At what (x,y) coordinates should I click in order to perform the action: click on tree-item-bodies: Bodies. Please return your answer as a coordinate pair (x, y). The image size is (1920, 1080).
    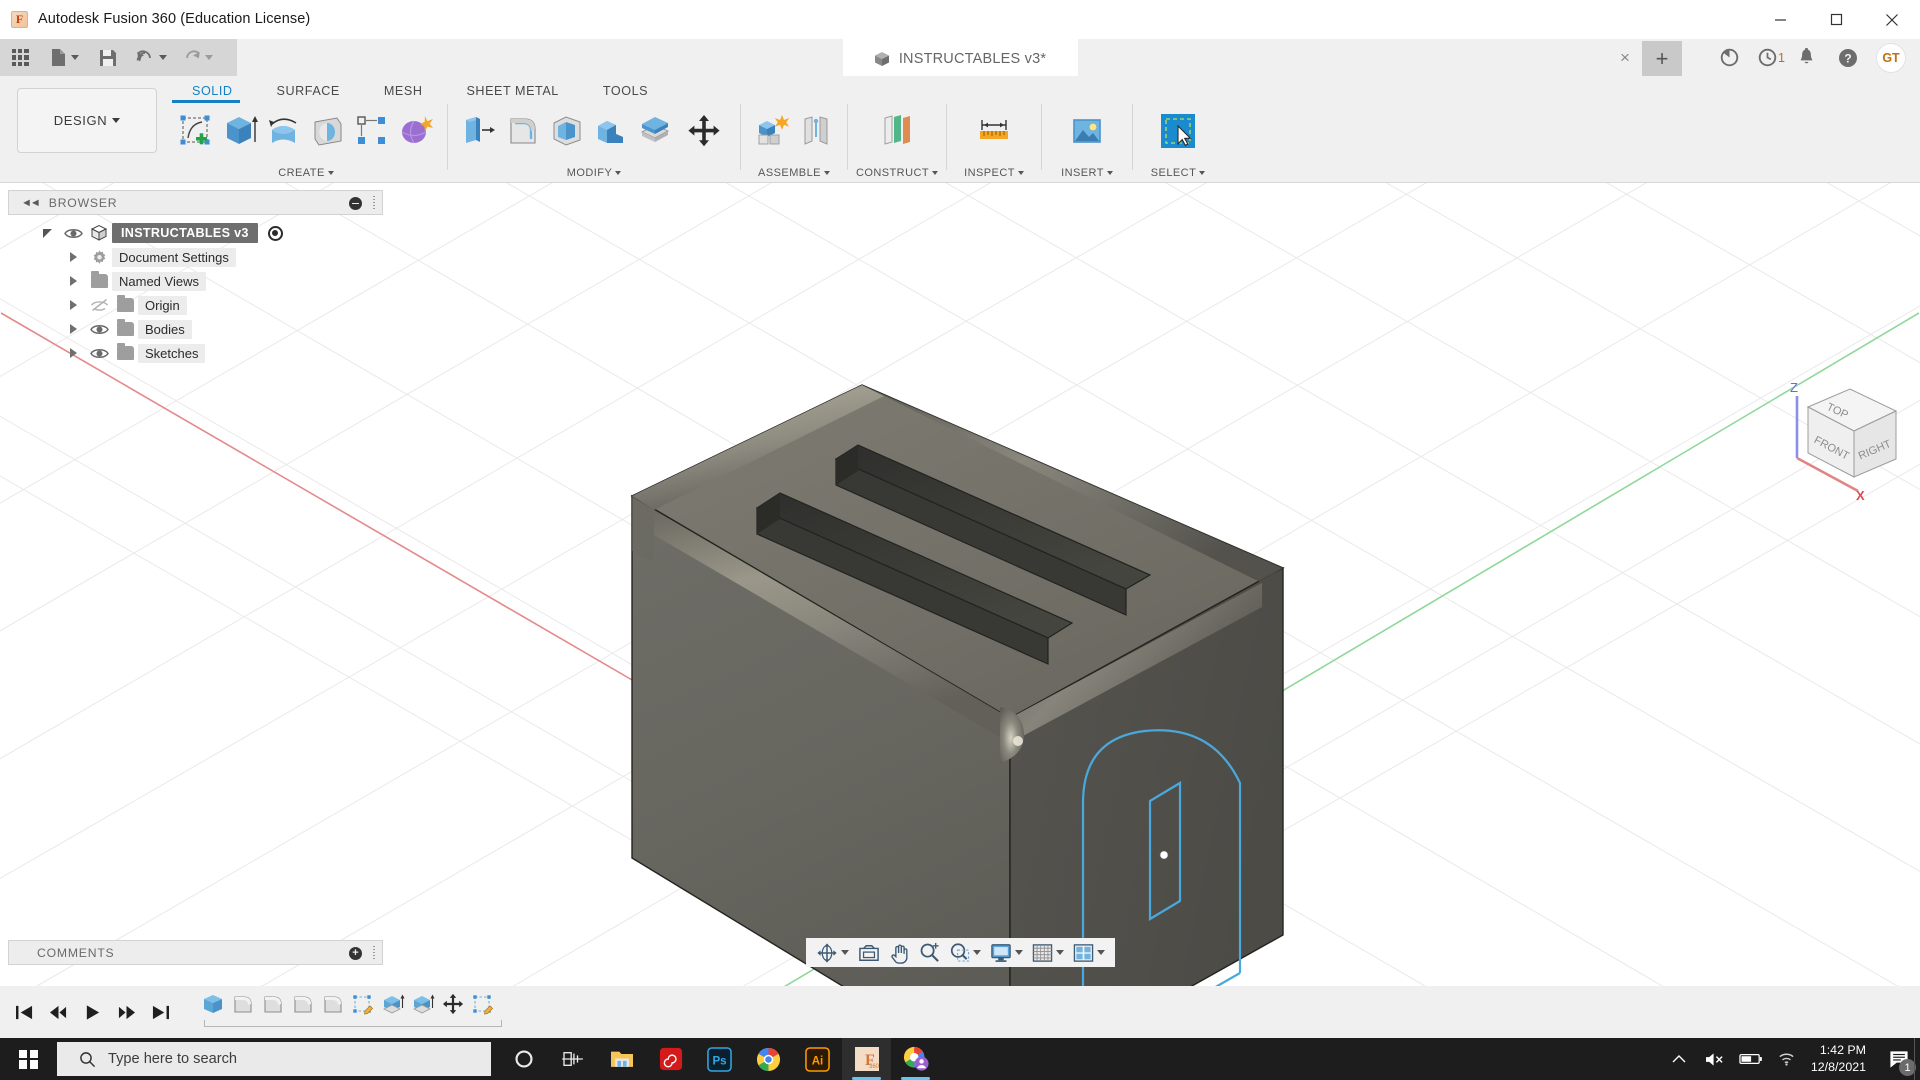
    Looking at the image, I should click on (195, 329).